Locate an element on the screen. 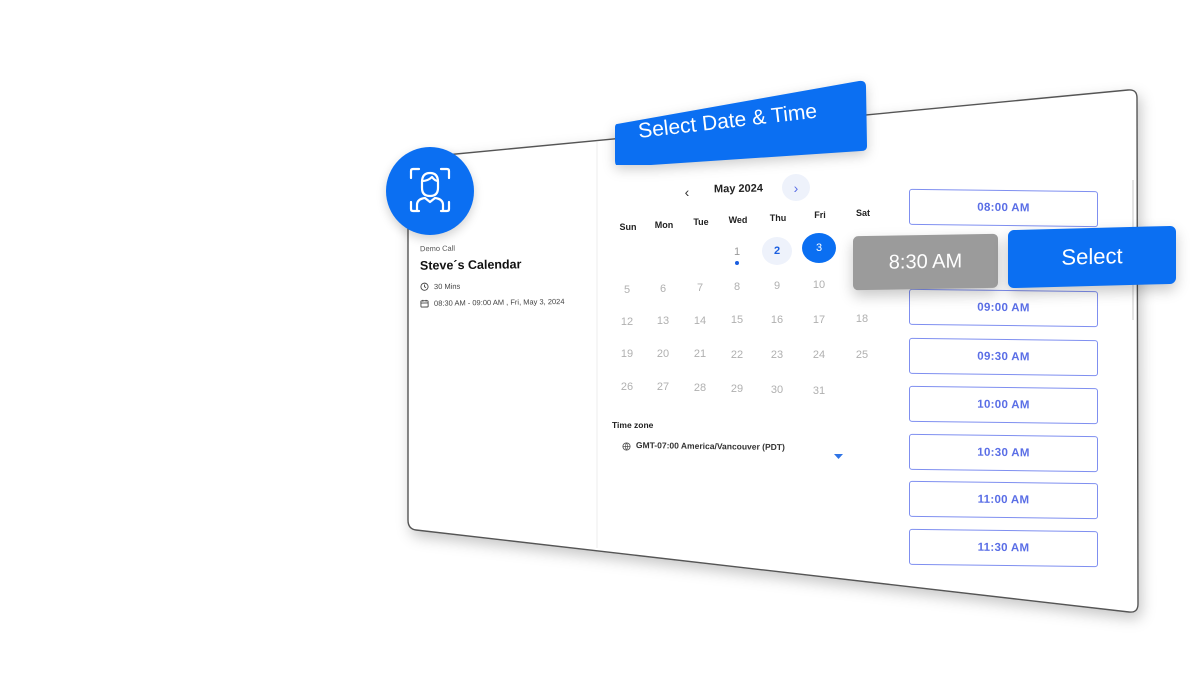  day-23: 23 is located at coordinates (777, 355).